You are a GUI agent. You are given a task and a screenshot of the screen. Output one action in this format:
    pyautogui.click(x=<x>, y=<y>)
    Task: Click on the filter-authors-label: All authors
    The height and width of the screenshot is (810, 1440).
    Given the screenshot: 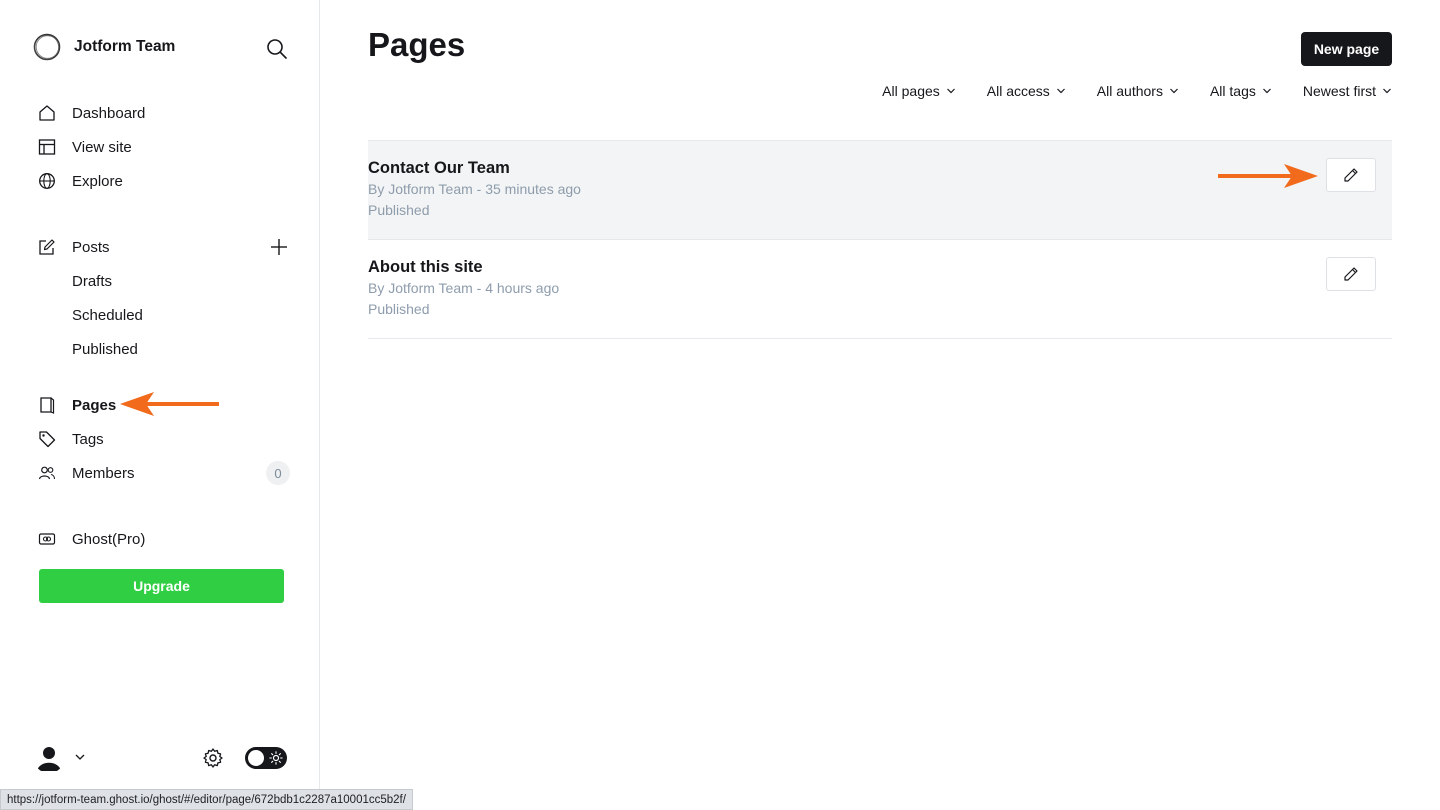 What is the action you would take?
    pyautogui.click(x=1129, y=91)
    